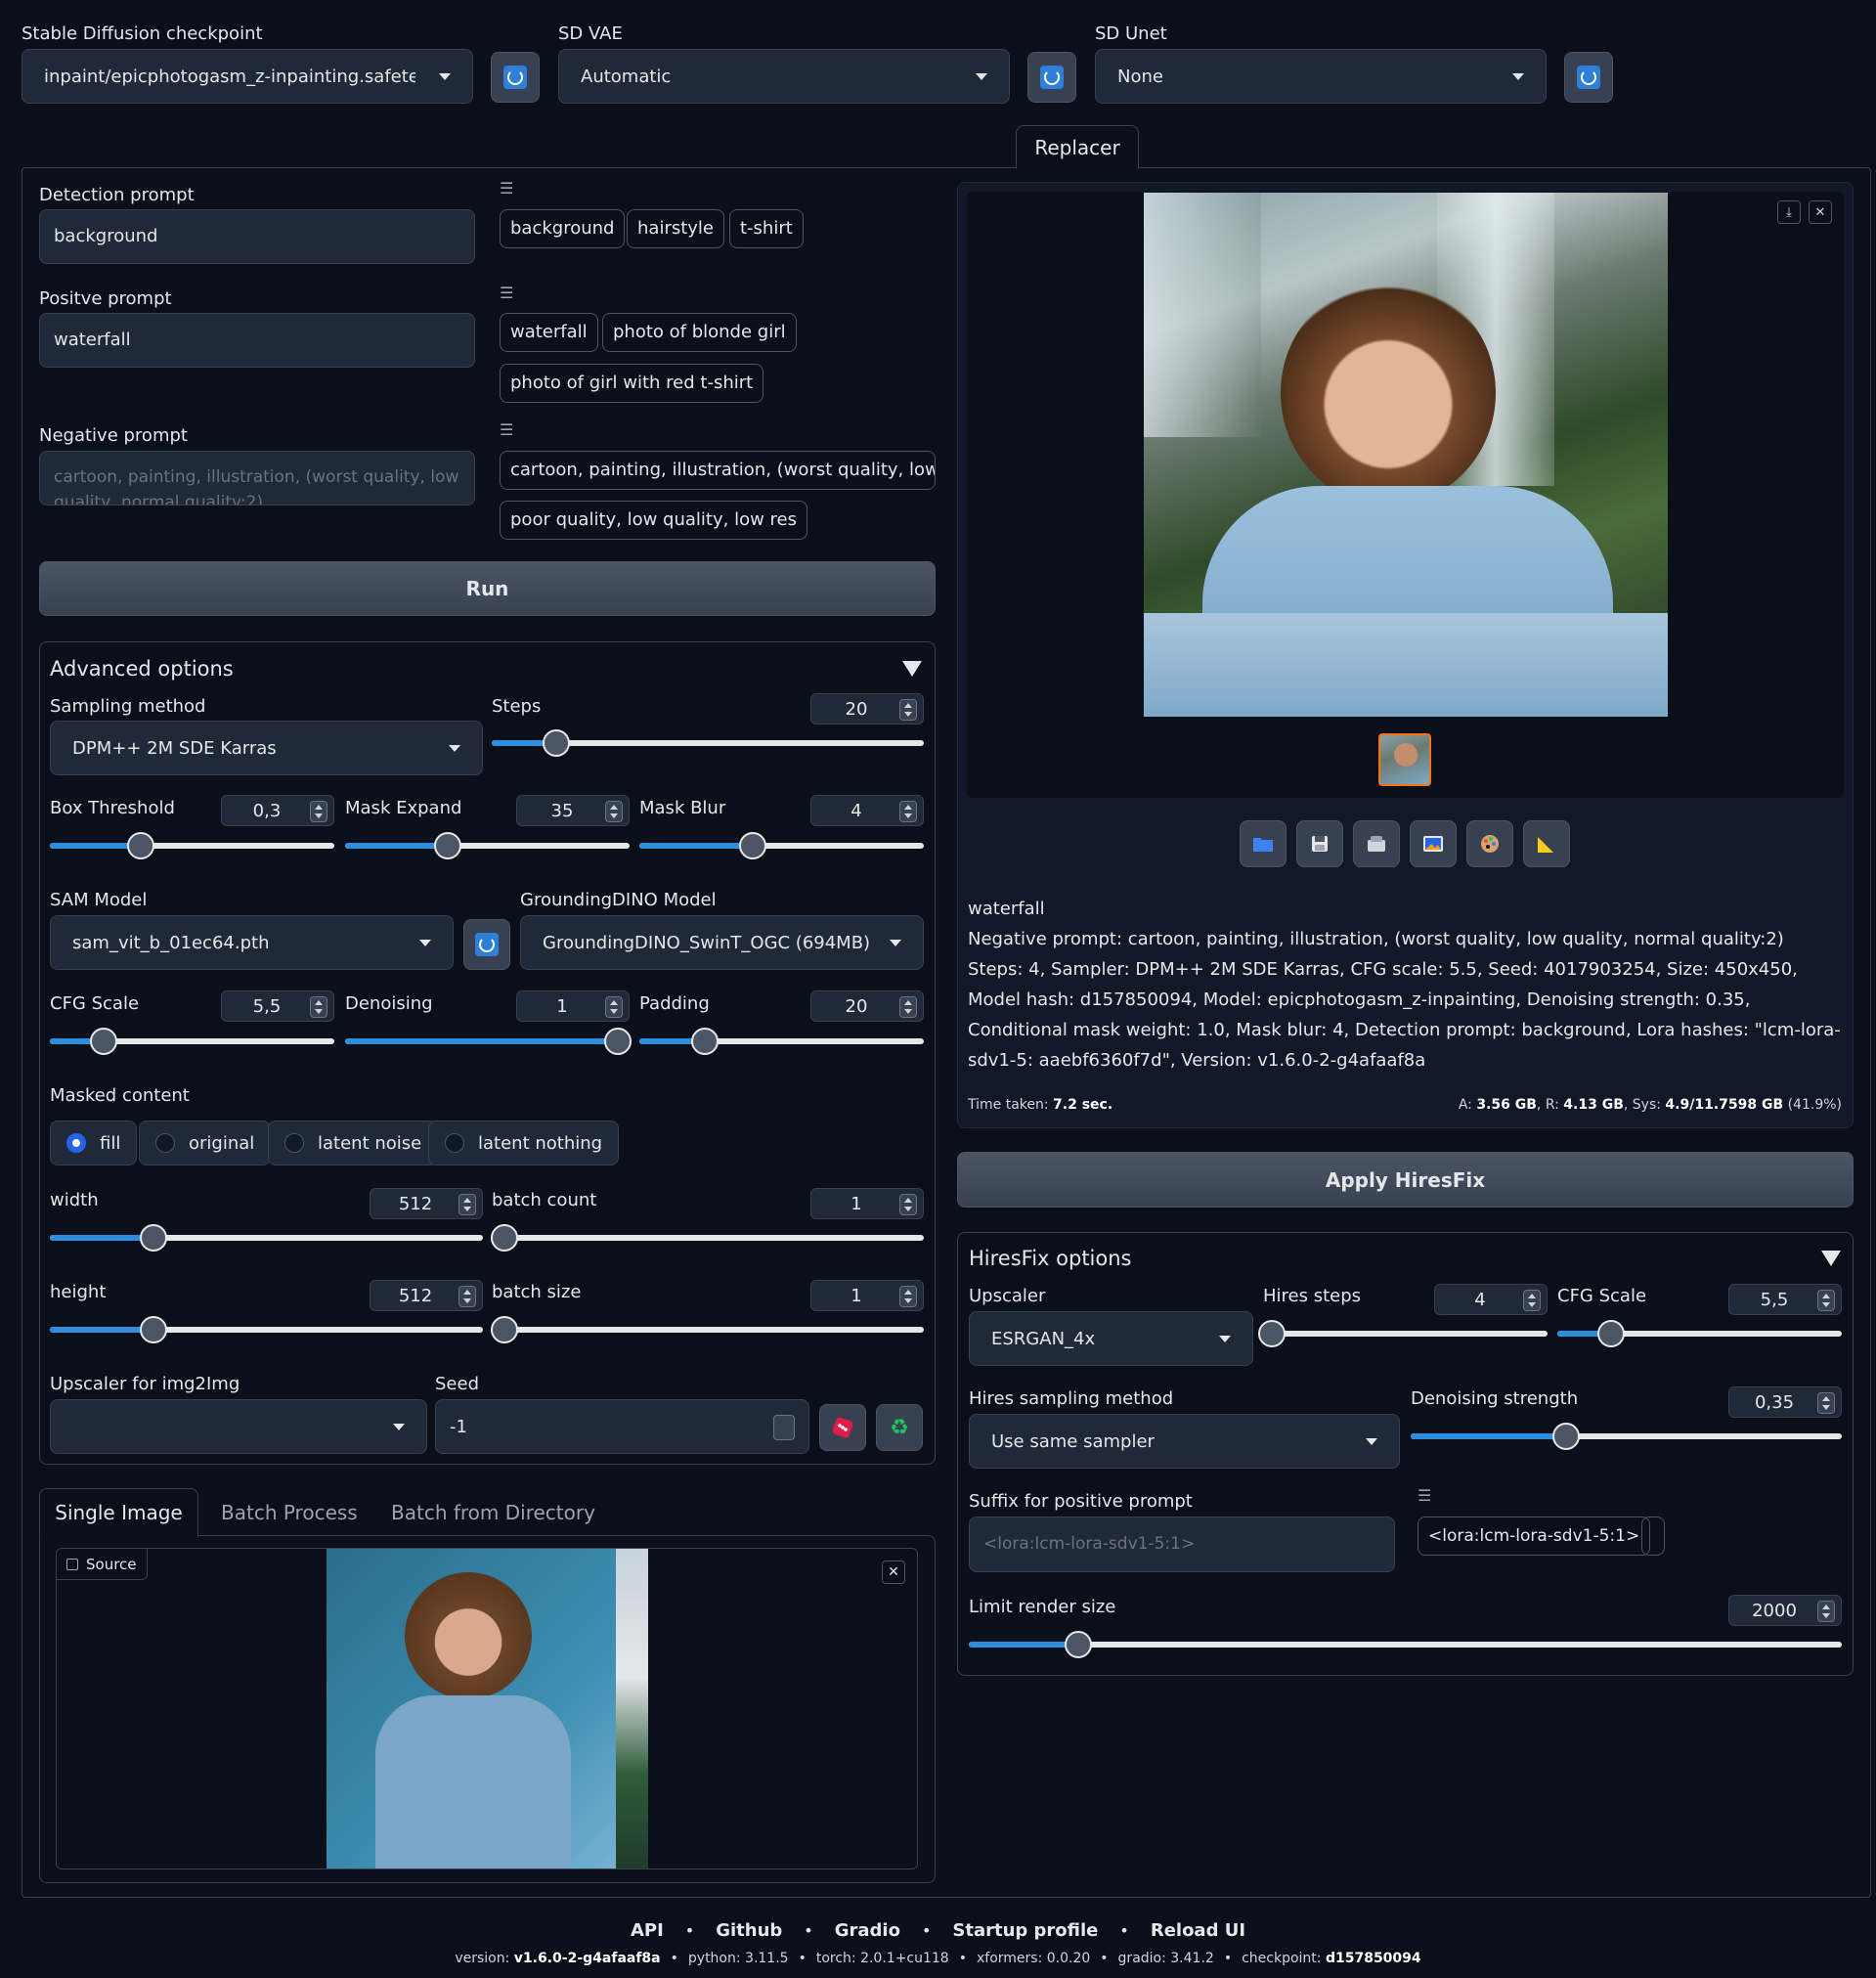  I want to click on detection-chip: background, so click(563, 229).